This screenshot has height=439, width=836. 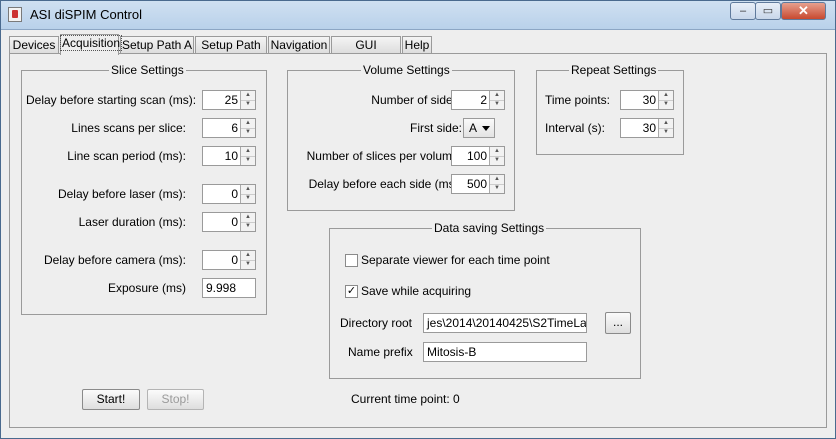 What do you see at coordinates (416, 291) in the screenshot?
I see `save-while-acquiring-label: Save while acquiring` at bounding box center [416, 291].